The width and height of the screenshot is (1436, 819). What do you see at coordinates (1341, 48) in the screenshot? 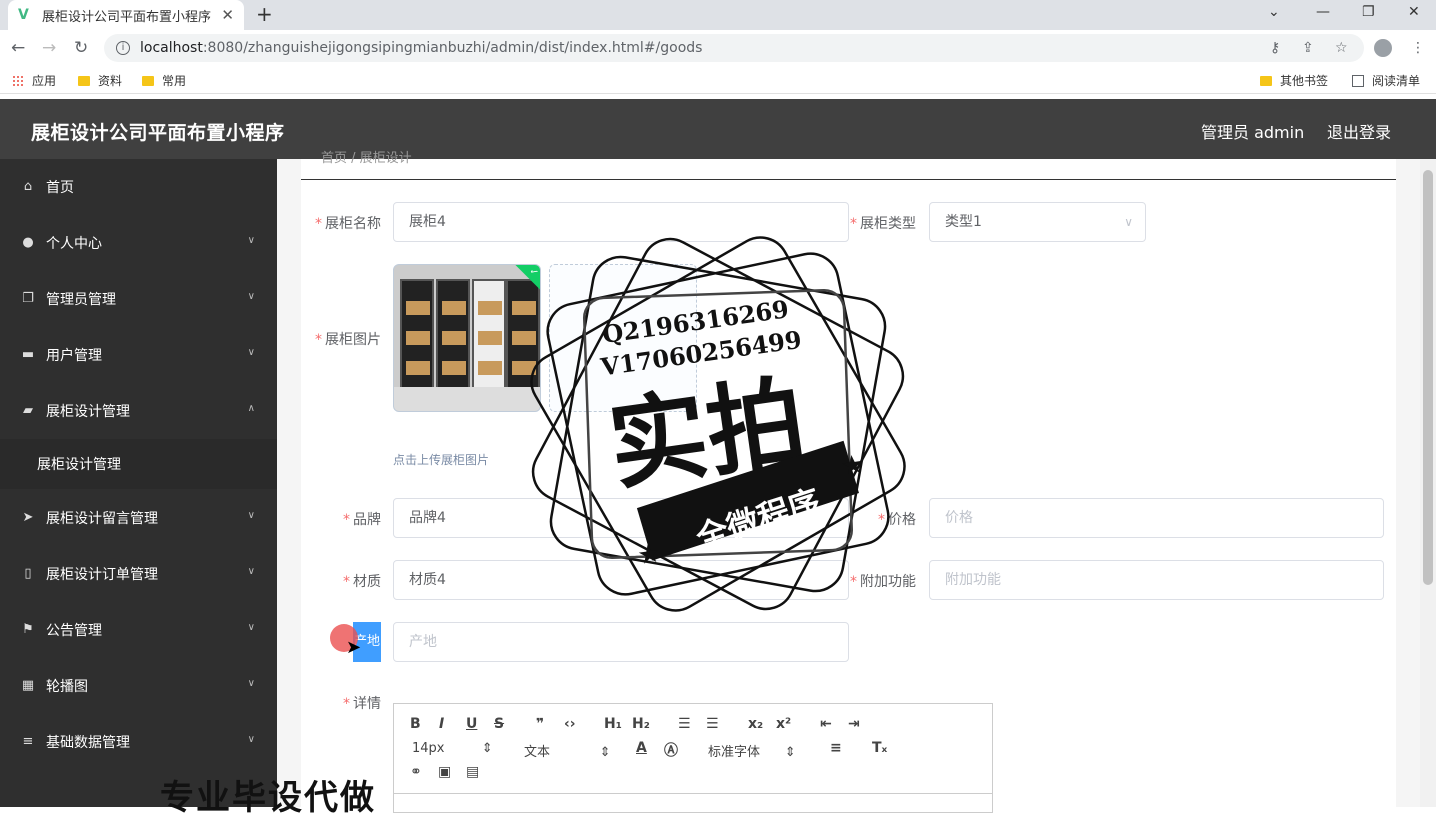
I see `bookmark-star-icon: ☆` at bounding box center [1341, 48].